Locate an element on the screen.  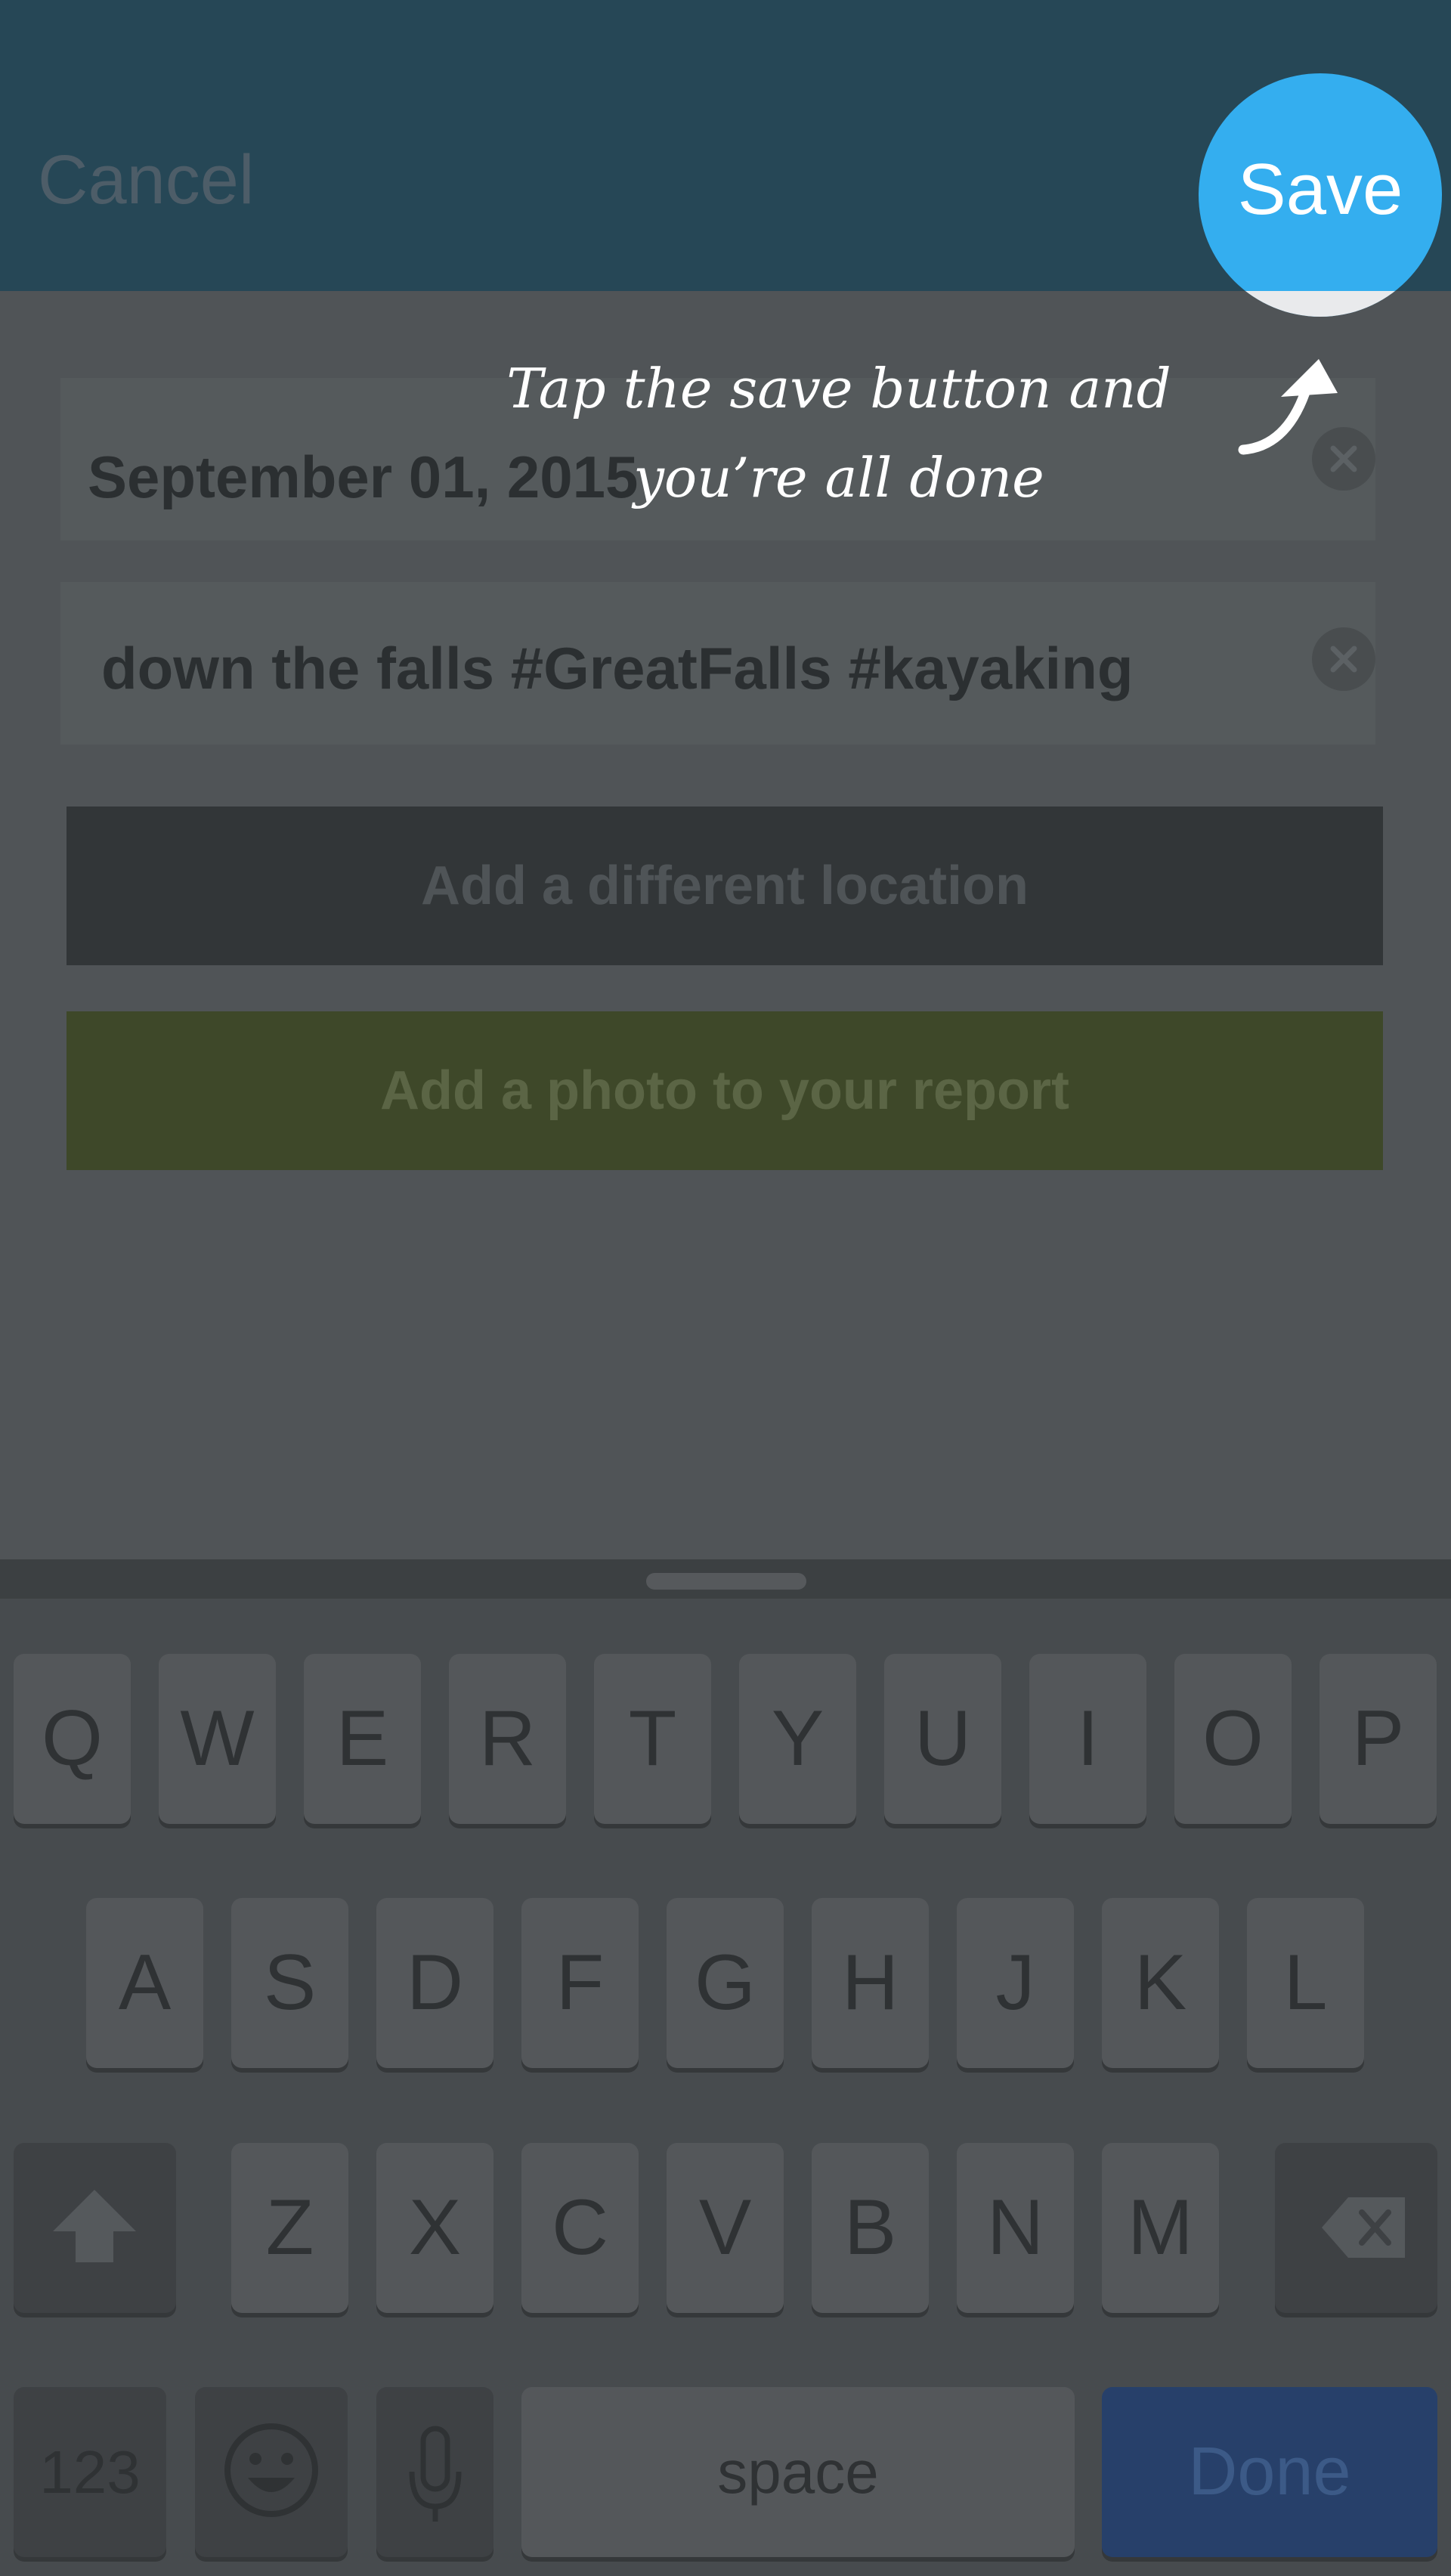
key-q: Q is located at coordinates (72, 1739).